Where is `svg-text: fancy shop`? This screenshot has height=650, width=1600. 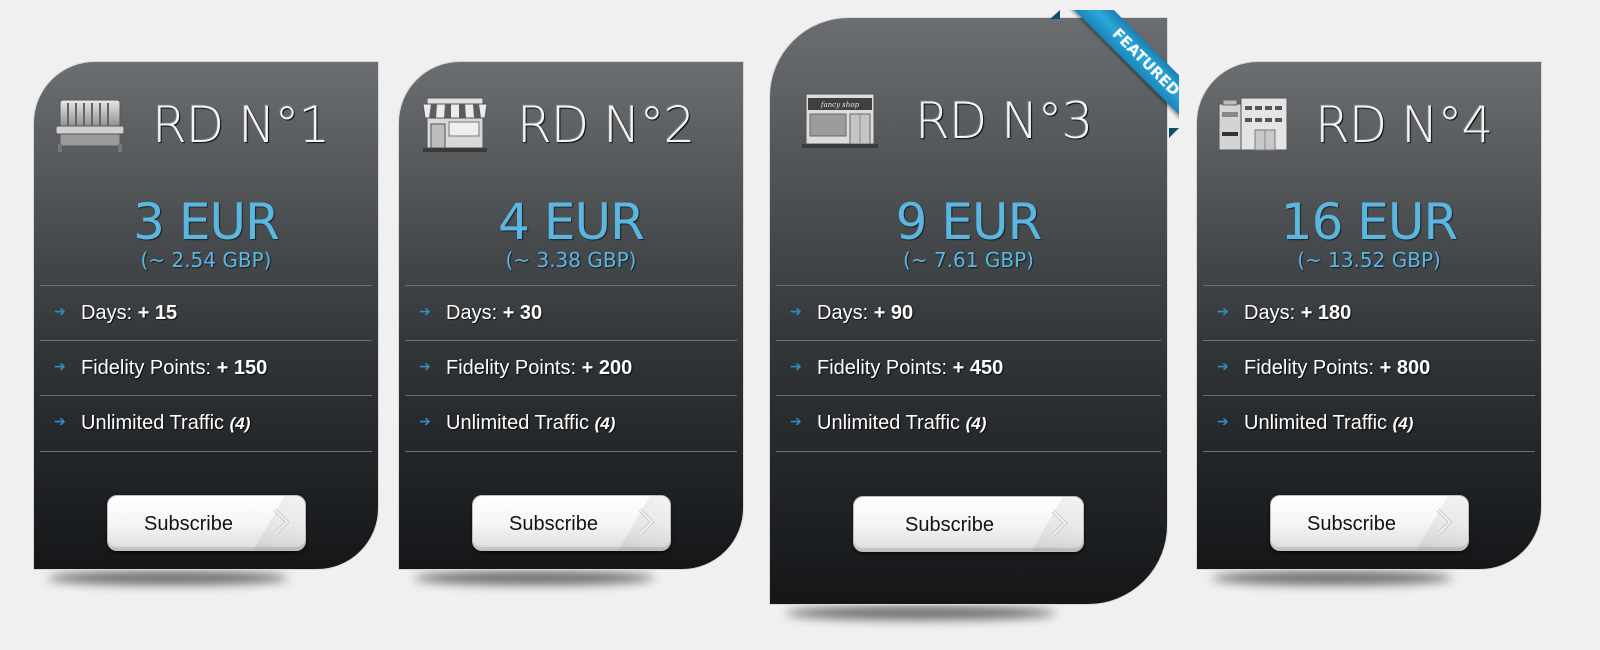
svg-text: fancy shop is located at coordinates (840, 105).